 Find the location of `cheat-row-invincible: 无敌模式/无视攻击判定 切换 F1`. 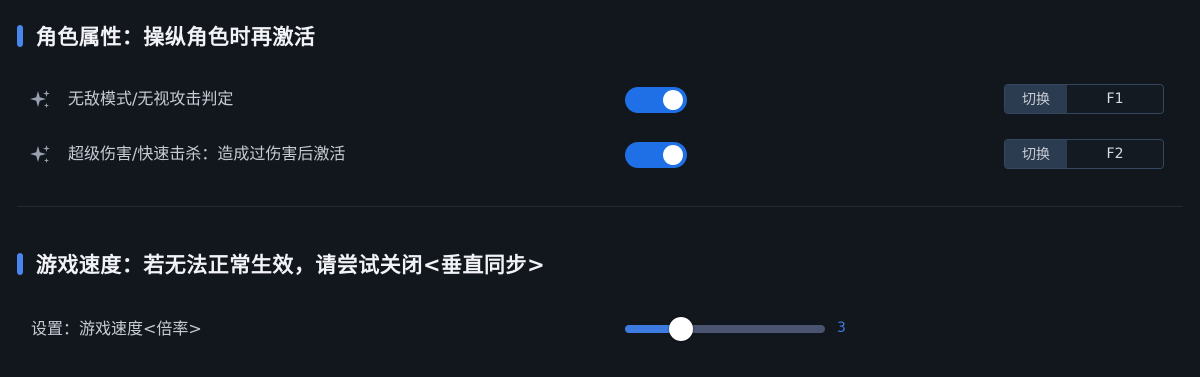

cheat-row-invincible: 无敌模式/无视攻击判定 切换 F1 is located at coordinates (603, 100).